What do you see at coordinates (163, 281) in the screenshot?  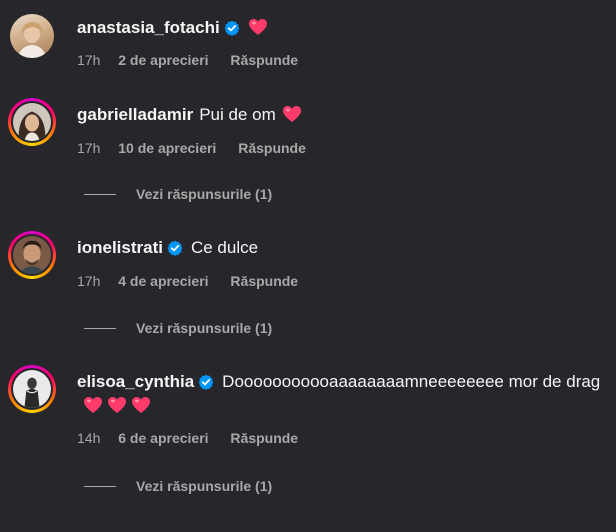 I see `likes-count: 4 de aprecieri` at bounding box center [163, 281].